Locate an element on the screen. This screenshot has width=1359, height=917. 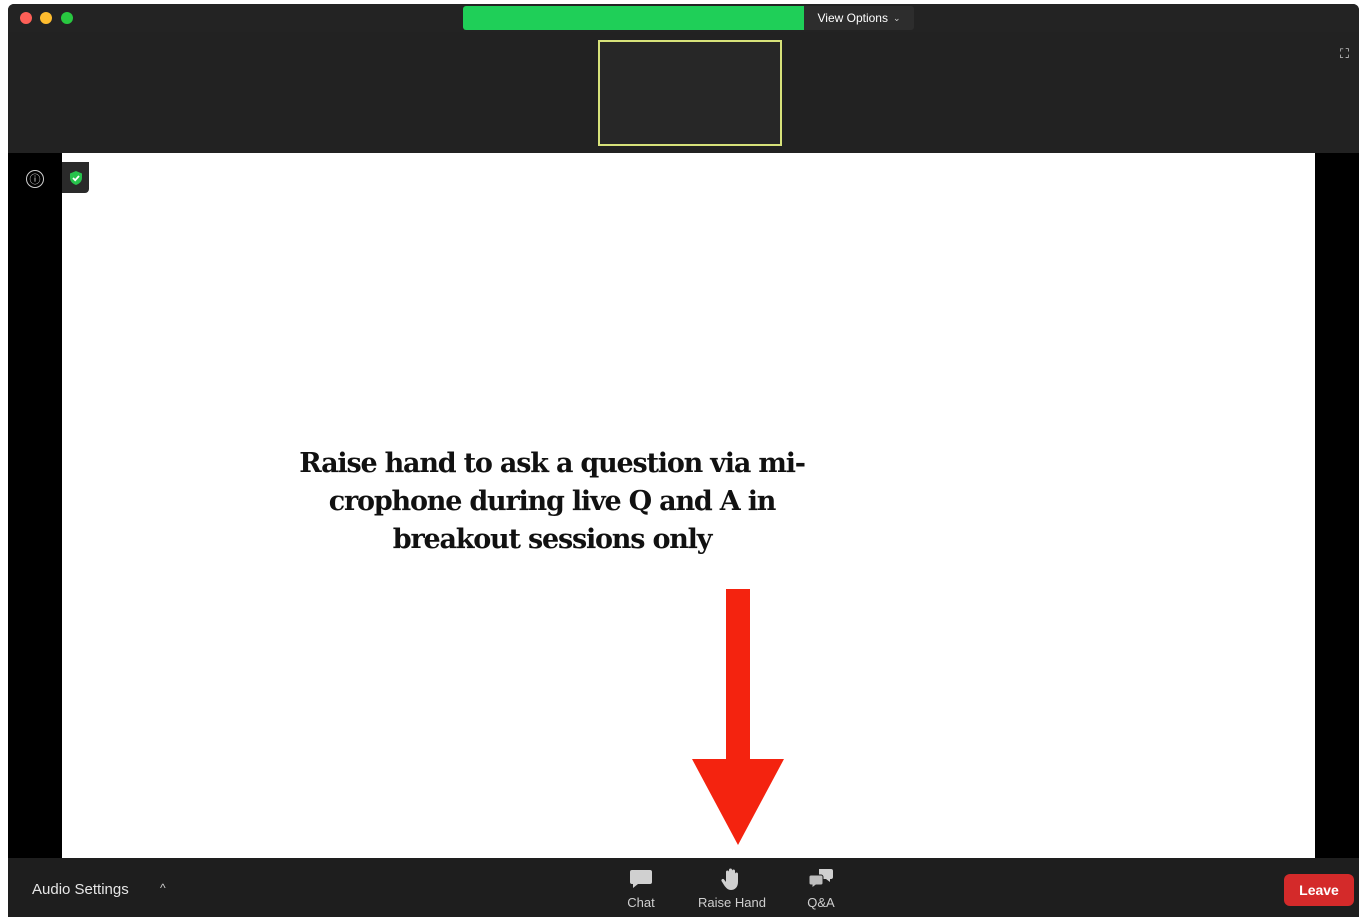
title-bar: View Options ⌄ is located at coordinates (683, 18).